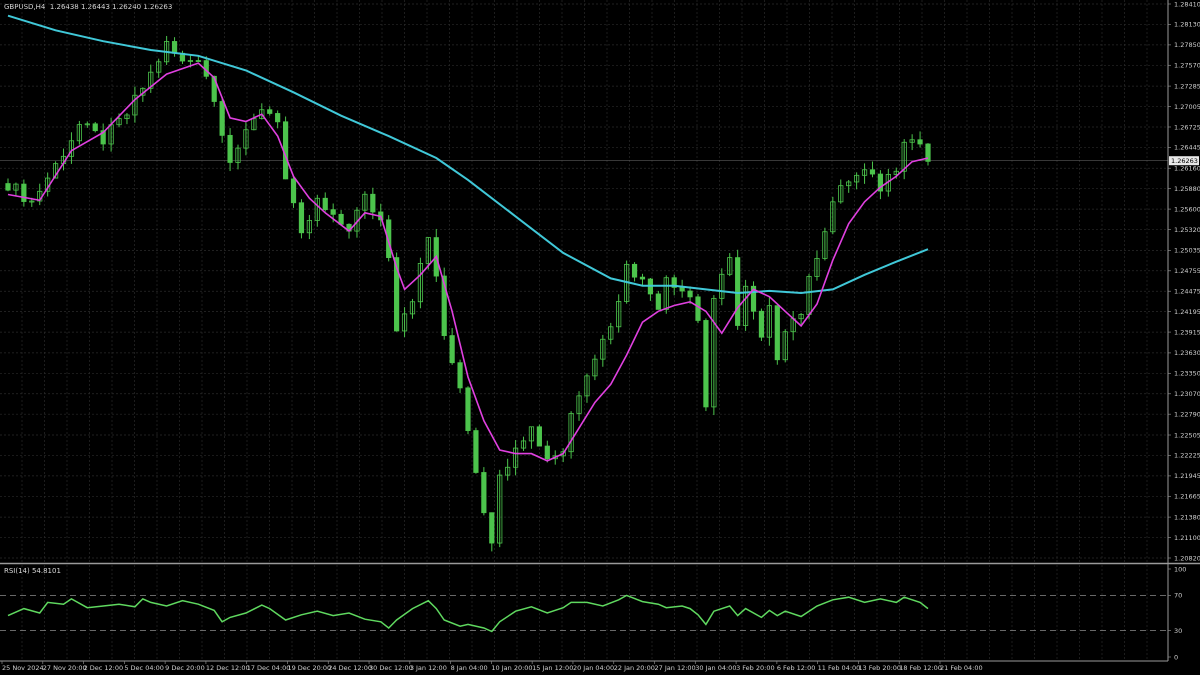 This screenshot has width=1200, height=675. I want to click on x-tick-label: 3 Jan 12:00, so click(428, 668).